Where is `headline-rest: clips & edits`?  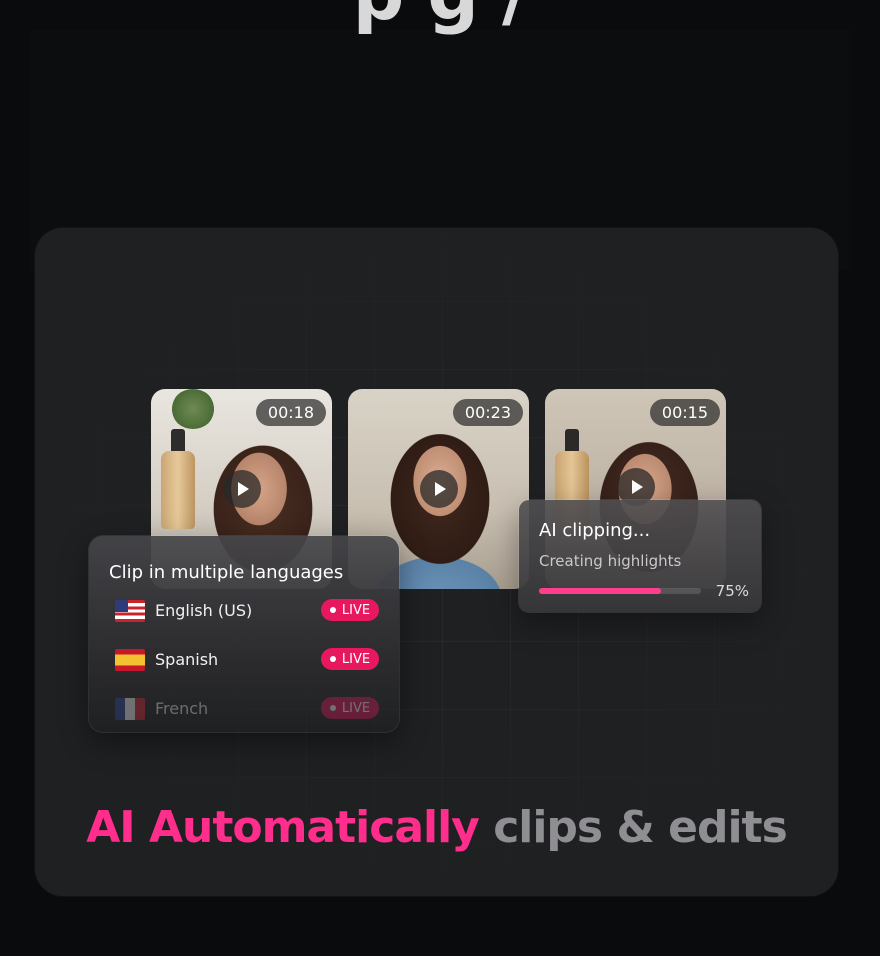 headline-rest: clips & edits is located at coordinates (640, 827).